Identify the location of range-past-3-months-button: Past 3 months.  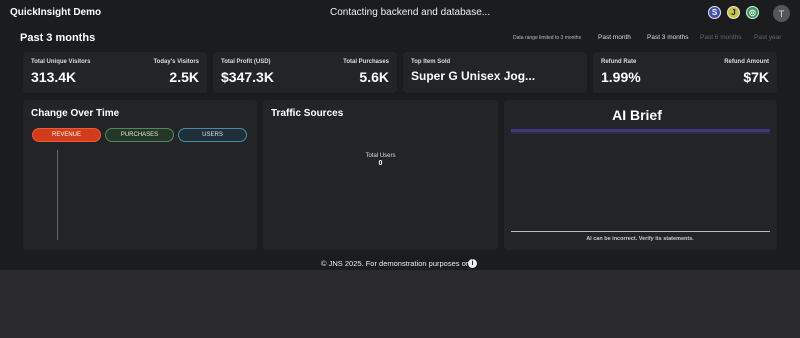
(668, 37).